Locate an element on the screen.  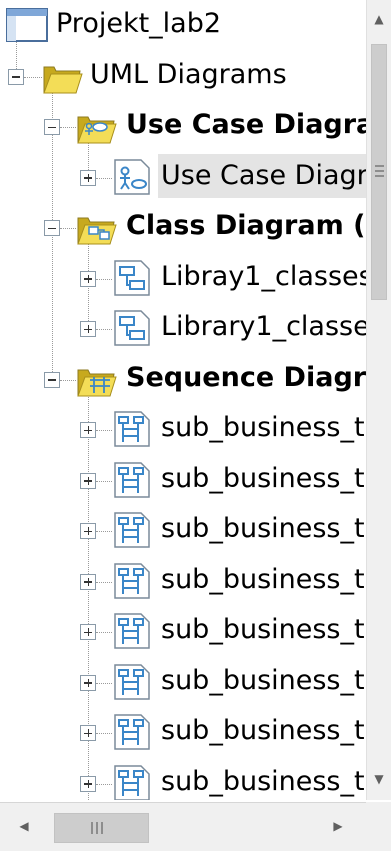
tree-item-seq-6: sub_business_t is located at coordinates (183, 681).